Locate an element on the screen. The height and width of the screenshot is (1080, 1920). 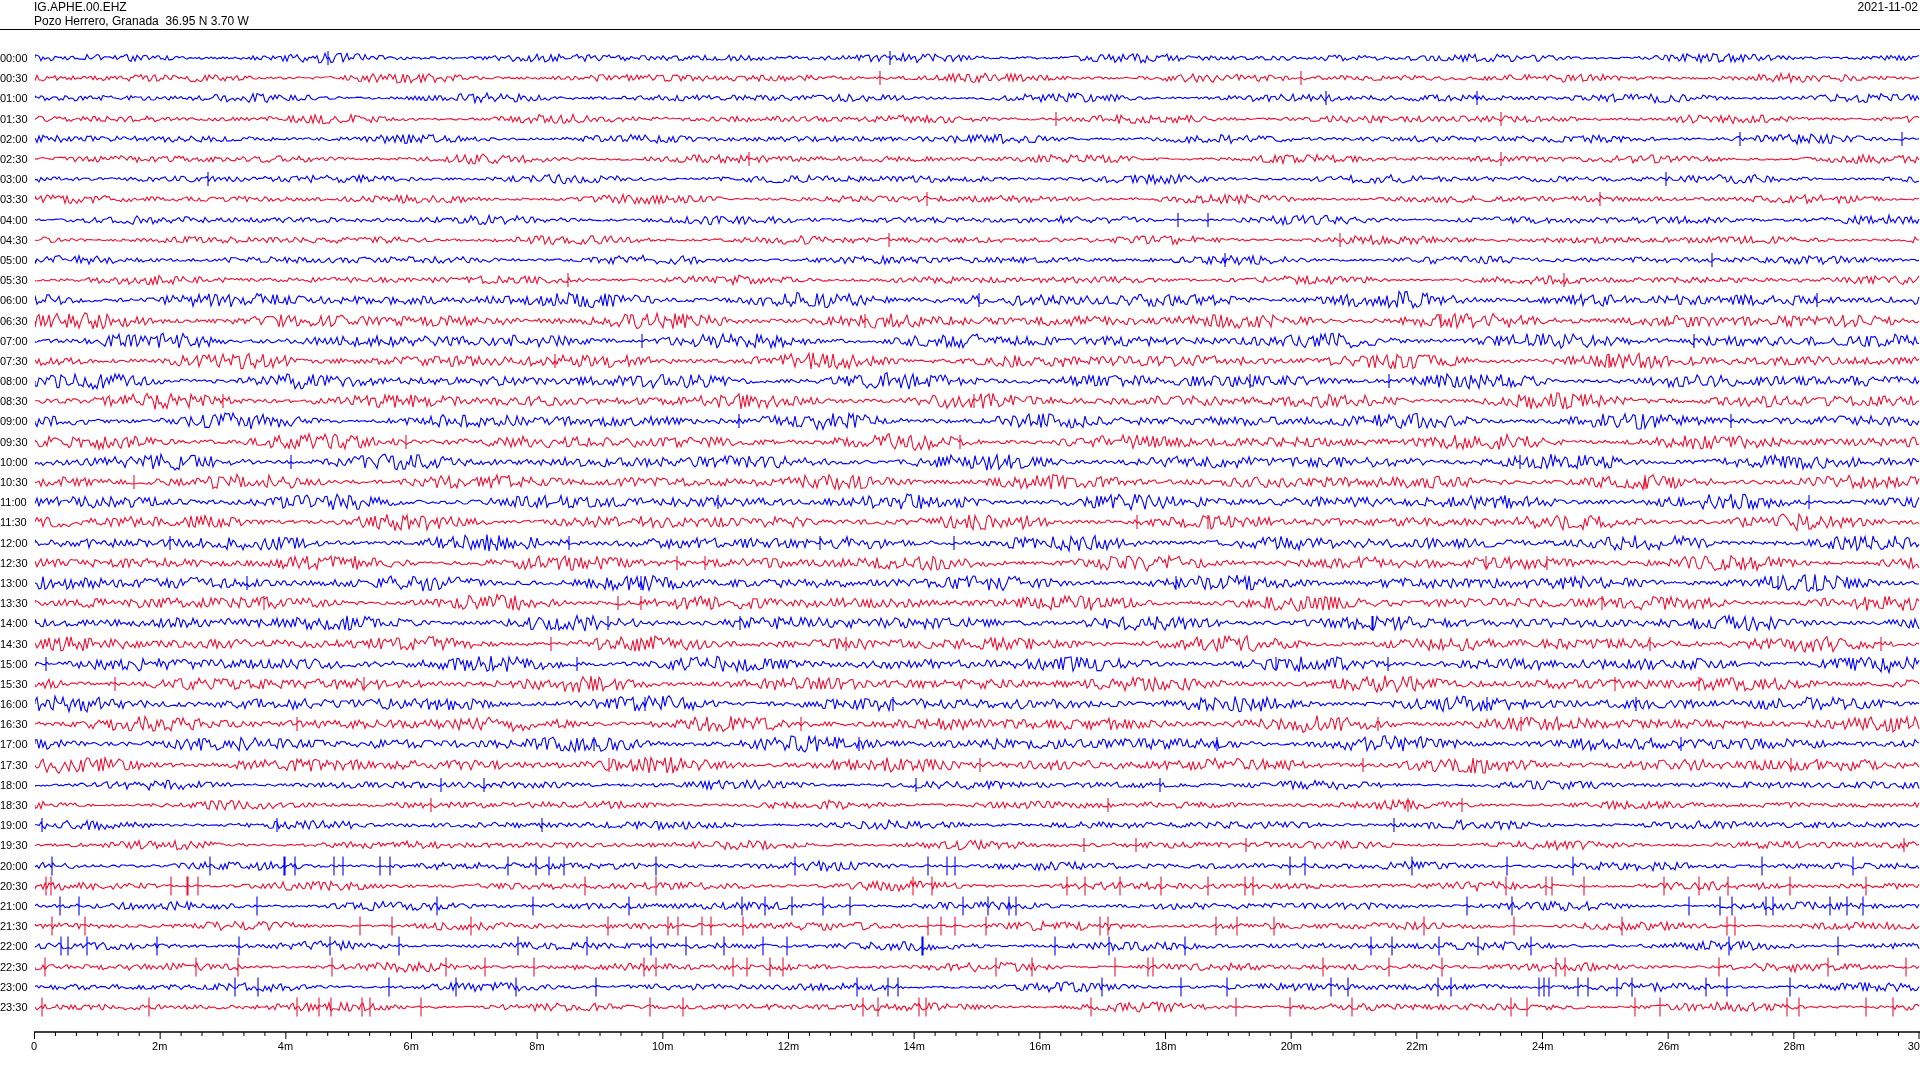
time-label: 02:00 is located at coordinates (14, 138).